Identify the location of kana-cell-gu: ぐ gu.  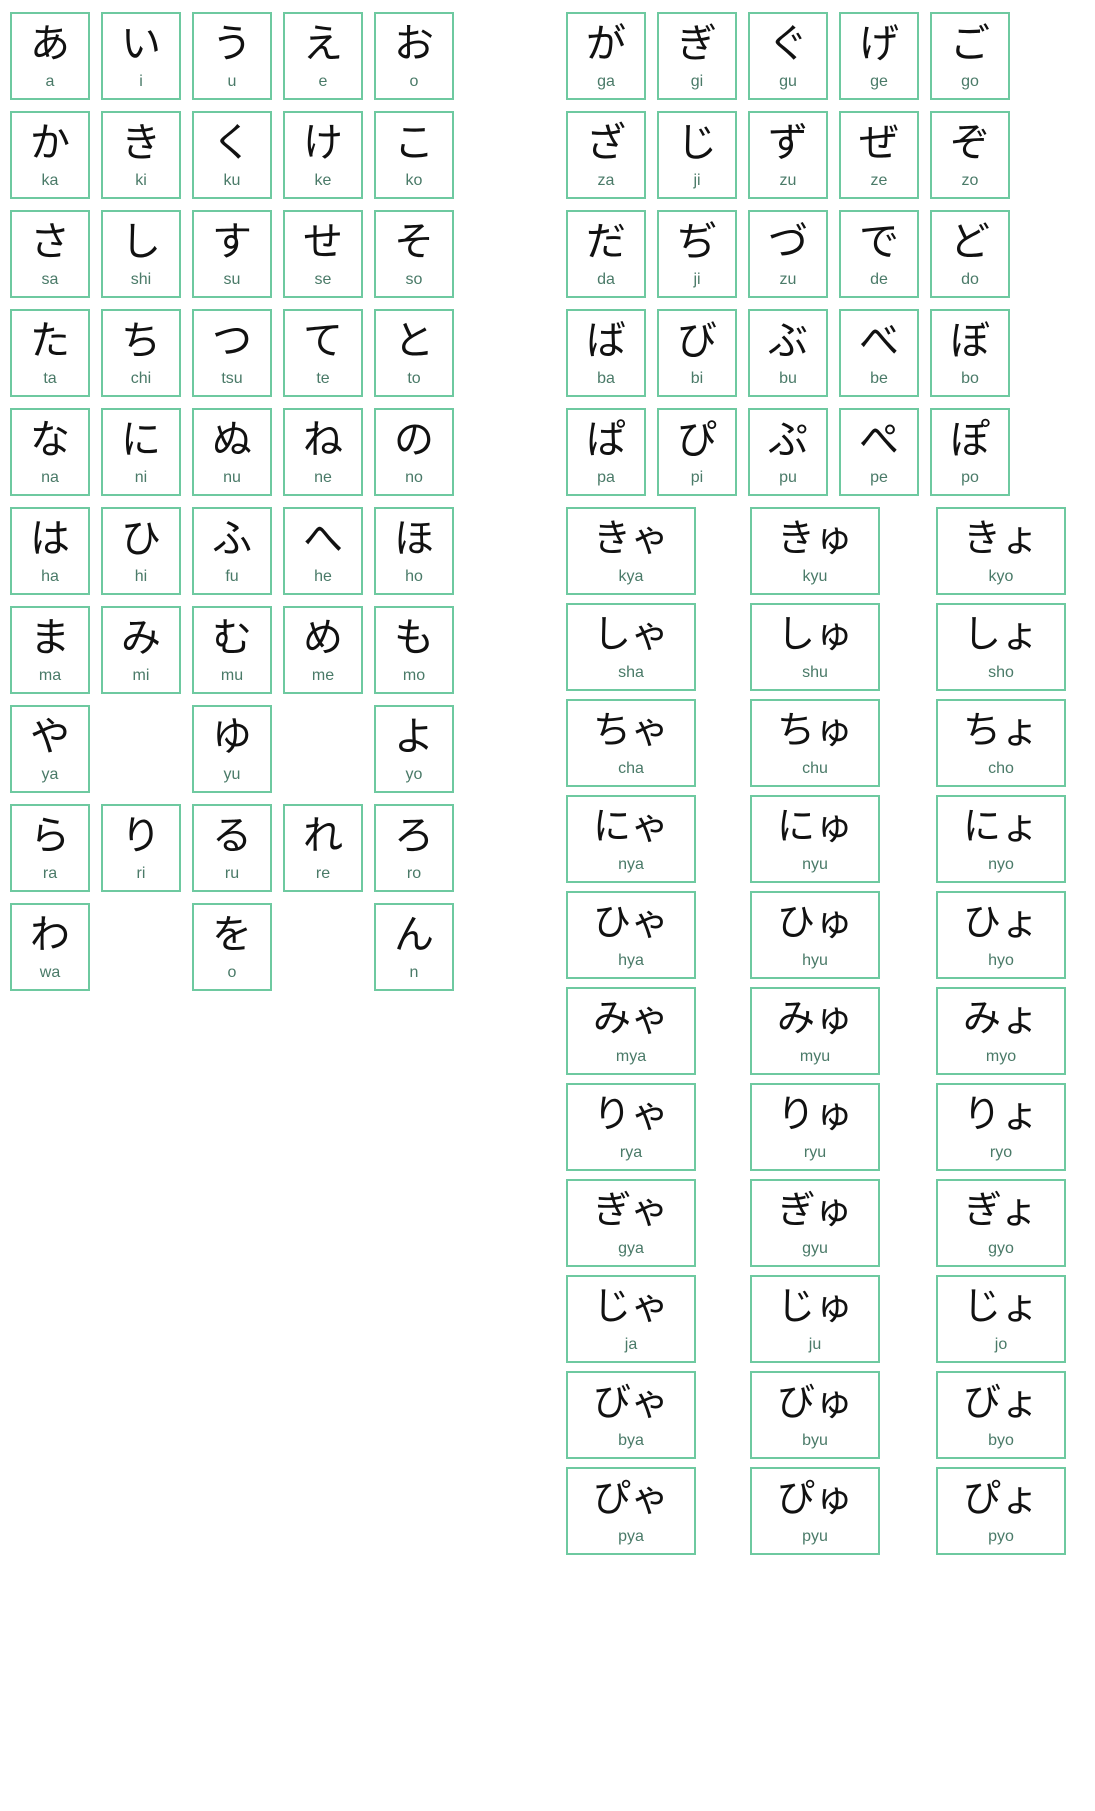
(788, 56).